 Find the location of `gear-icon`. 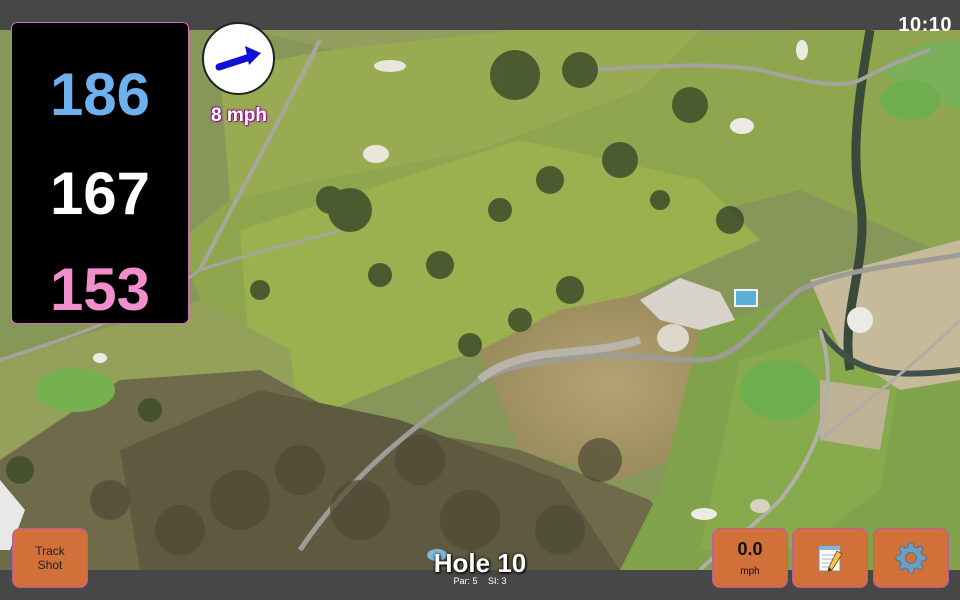

gear-icon is located at coordinates (911, 558).